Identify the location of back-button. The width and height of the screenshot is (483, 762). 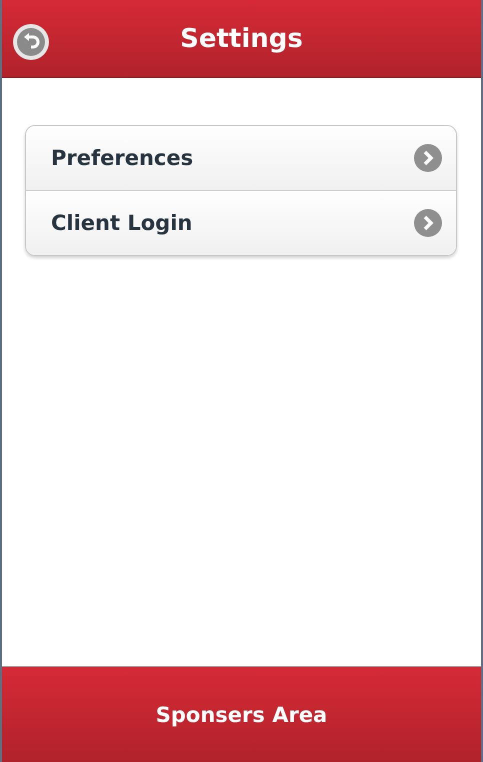
(31, 42).